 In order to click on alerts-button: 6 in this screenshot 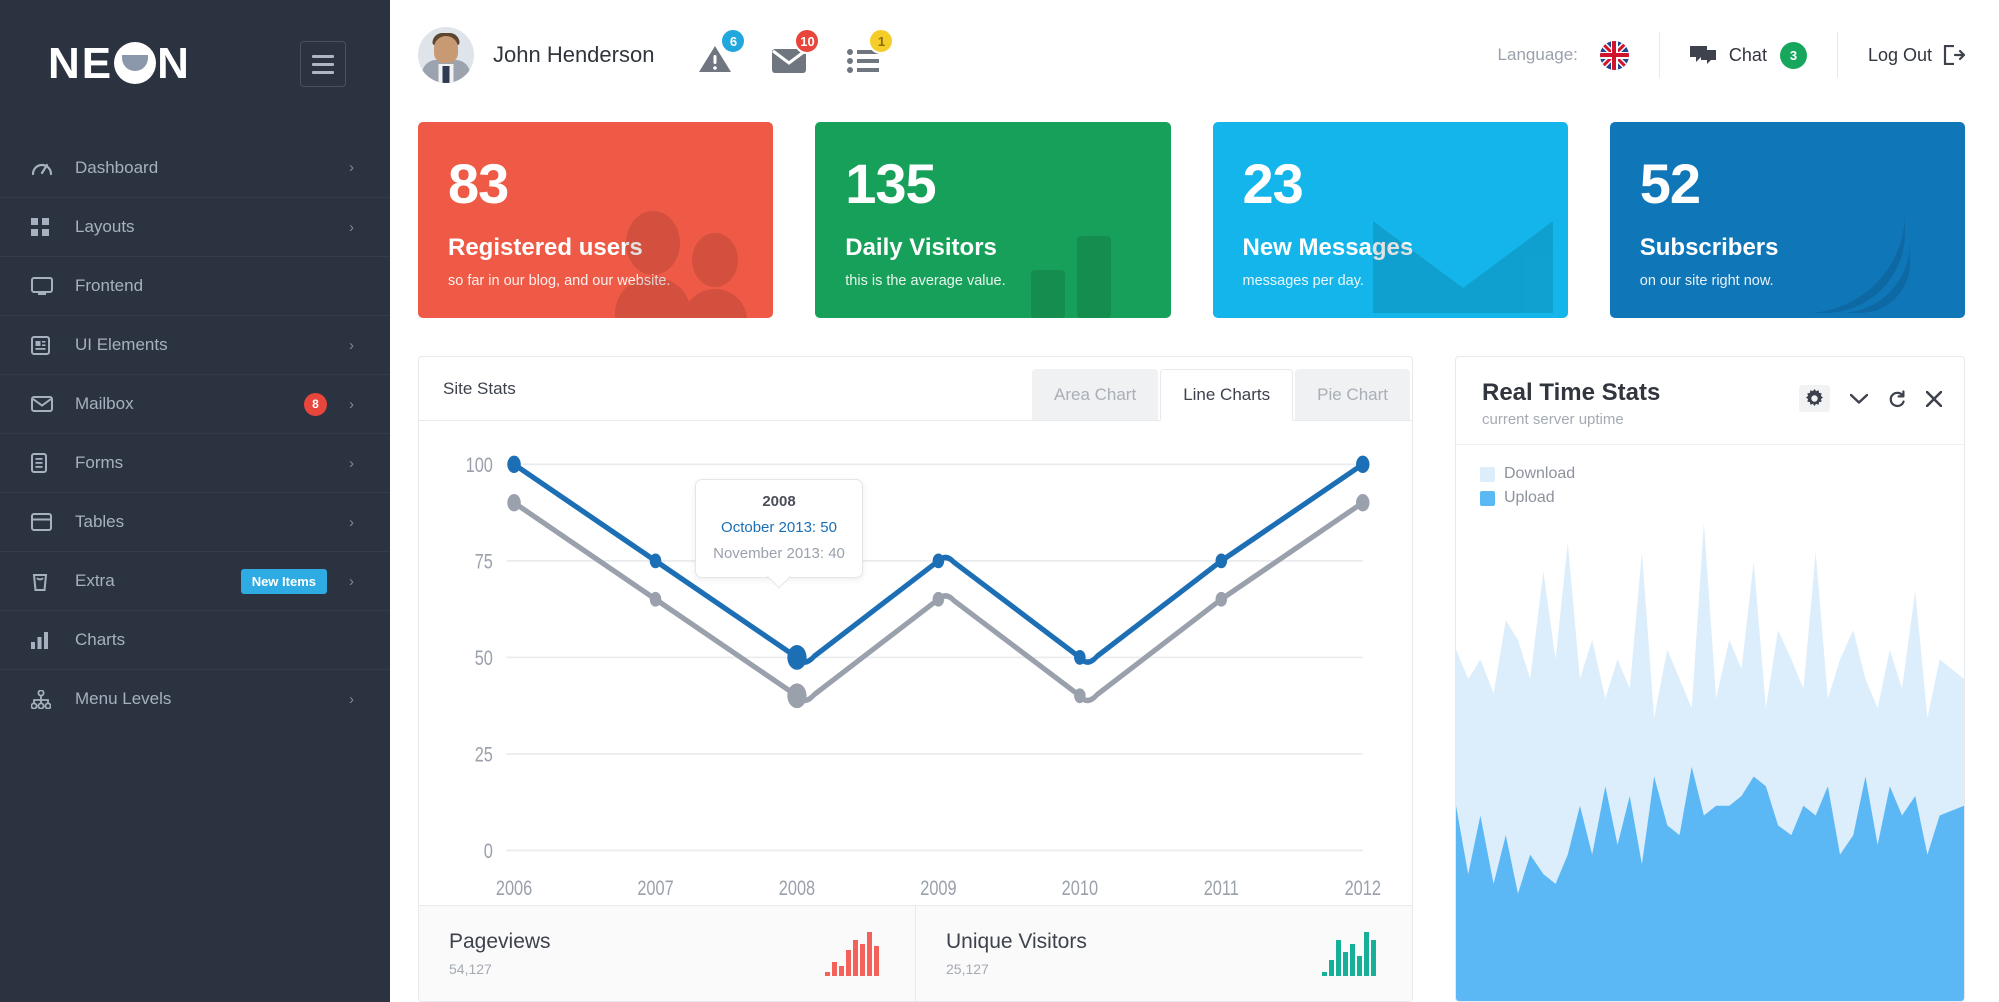, I will do `click(721, 51)`.